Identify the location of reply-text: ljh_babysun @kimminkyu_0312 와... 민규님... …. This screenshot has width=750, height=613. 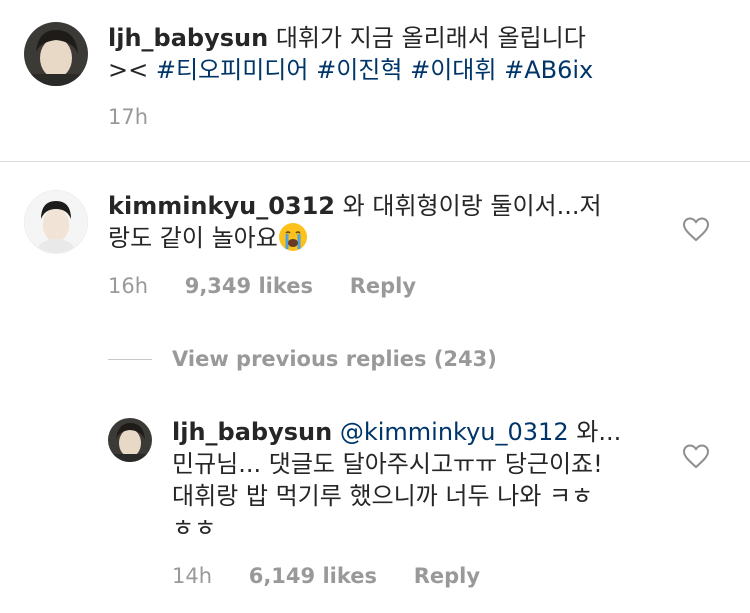
(422, 480).